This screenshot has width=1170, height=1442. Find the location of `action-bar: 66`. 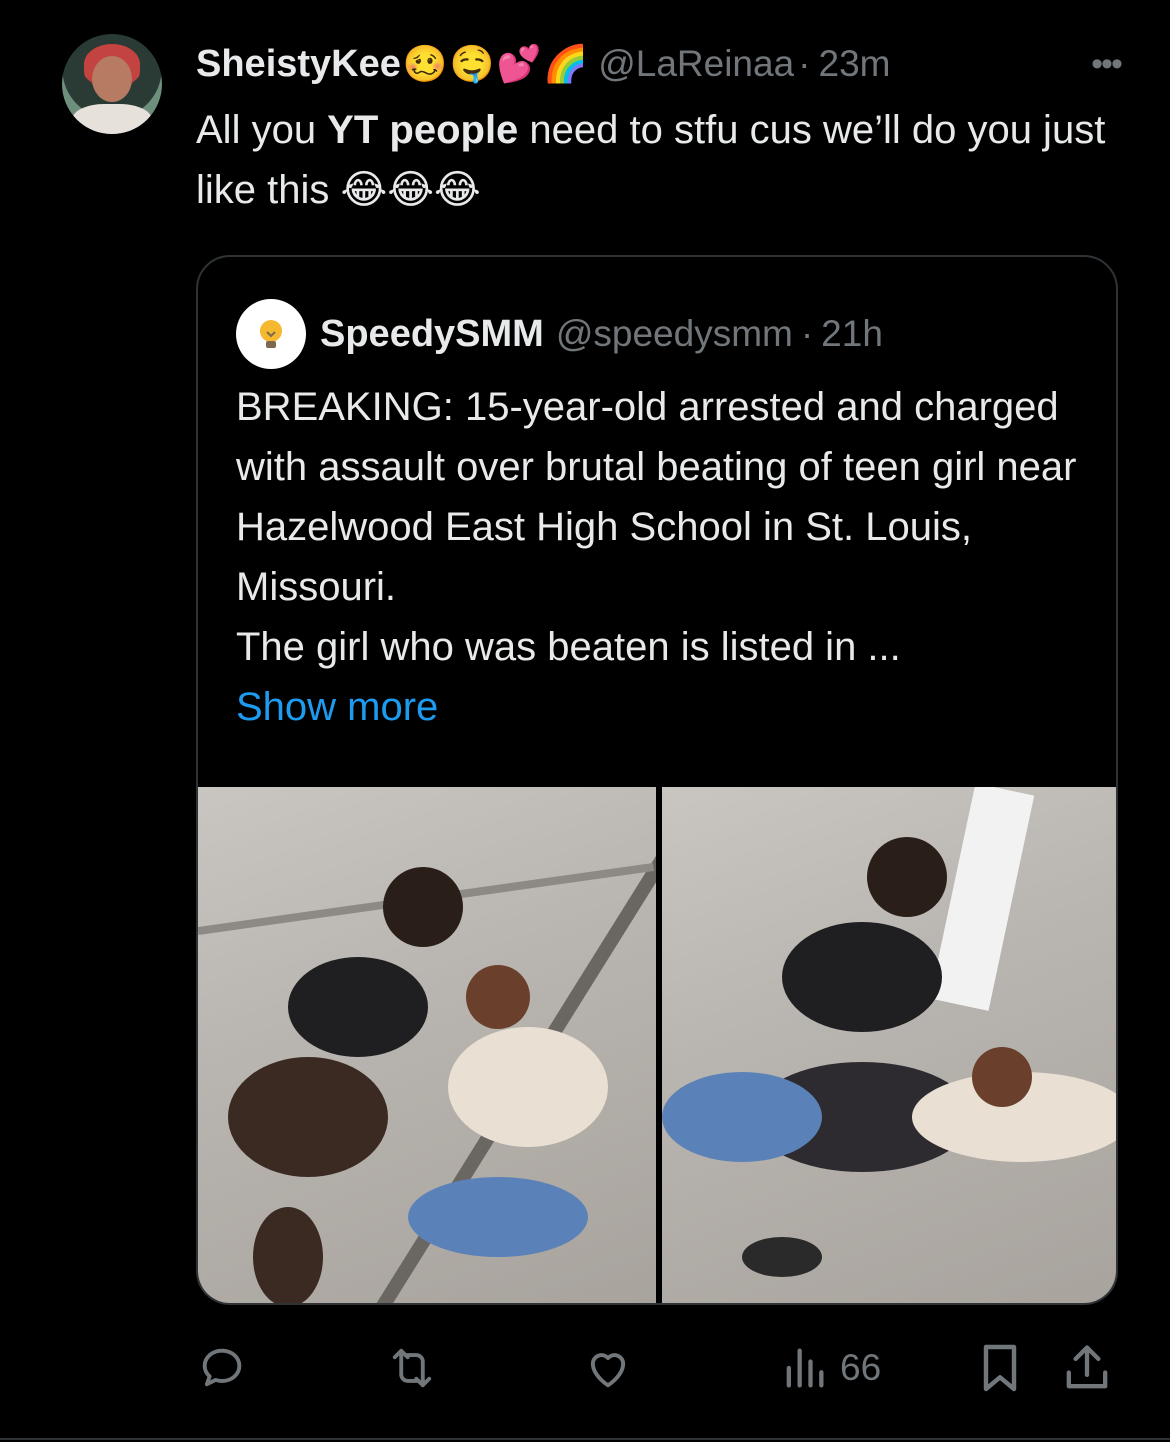

action-bar: 66 is located at coordinates (656, 1368).